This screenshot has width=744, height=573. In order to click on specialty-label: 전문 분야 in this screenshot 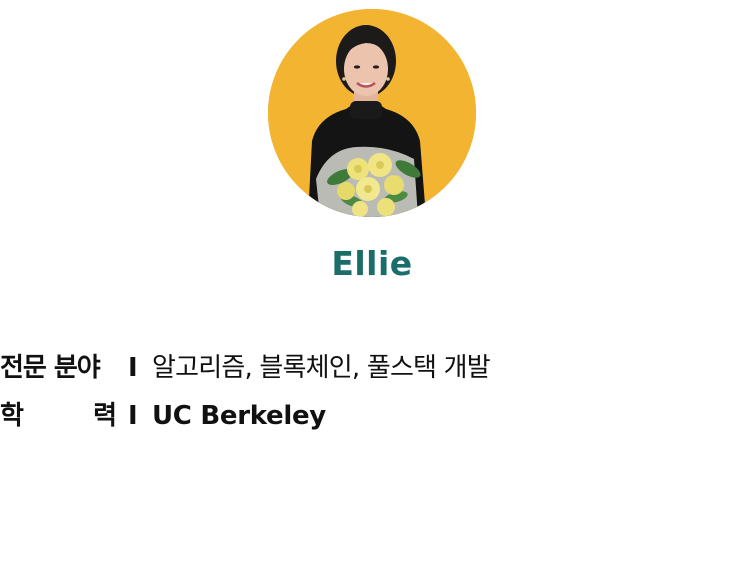, I will do `click(50, 368)`.